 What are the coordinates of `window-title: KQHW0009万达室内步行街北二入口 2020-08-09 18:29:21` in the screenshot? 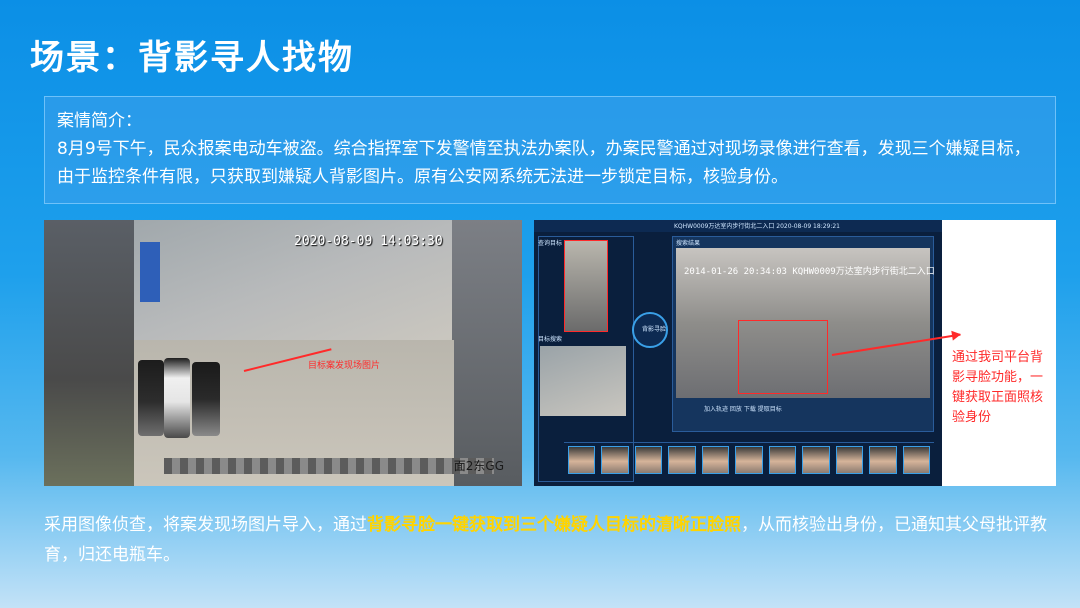 It's located at (757, 226).